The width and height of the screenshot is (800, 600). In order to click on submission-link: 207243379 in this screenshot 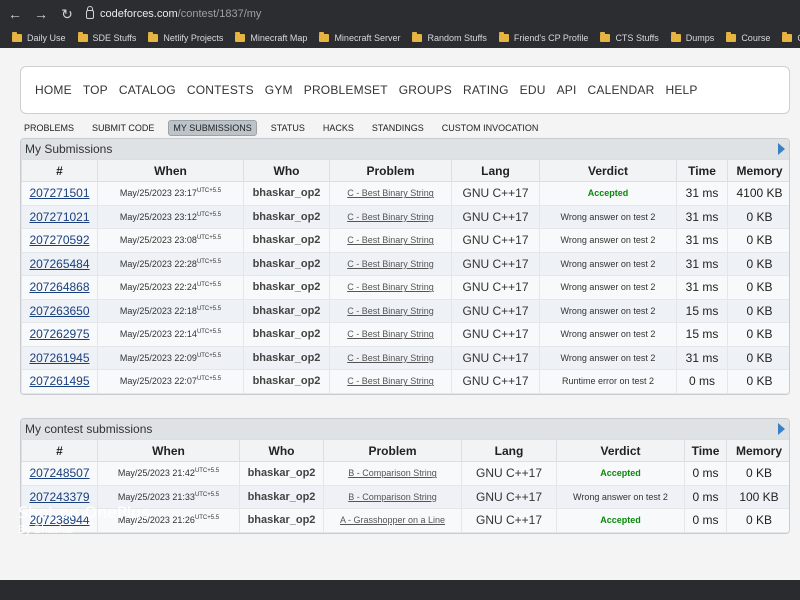, I will do `click(59, 497)`.